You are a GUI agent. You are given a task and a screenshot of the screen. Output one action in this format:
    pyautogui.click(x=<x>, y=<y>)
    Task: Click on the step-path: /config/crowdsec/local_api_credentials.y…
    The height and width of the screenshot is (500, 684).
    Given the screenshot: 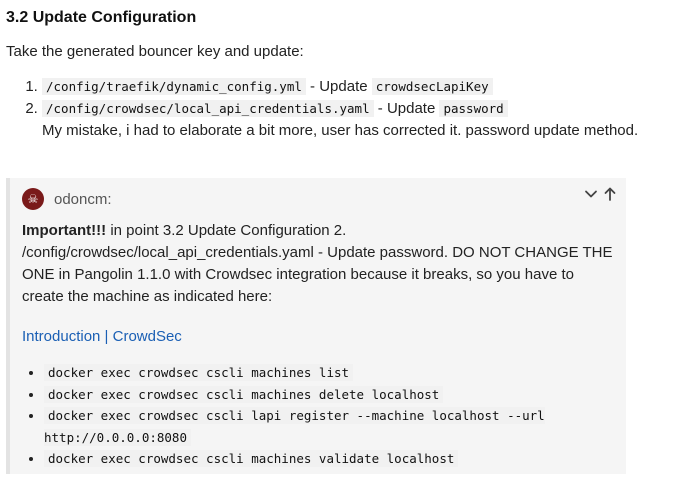 What is the action you would take?
    pyautogui.click(x=208, y=108)
    